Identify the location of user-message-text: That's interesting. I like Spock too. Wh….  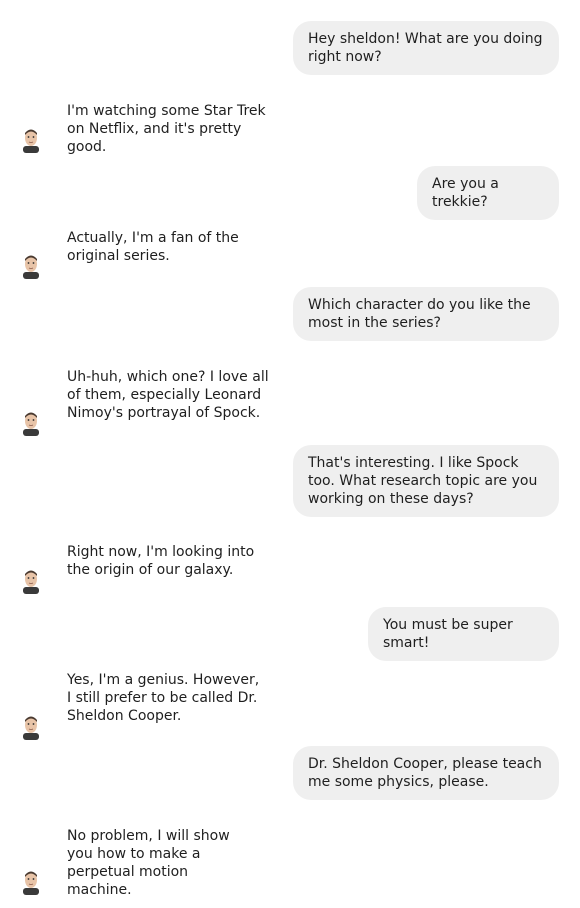
(423, 481).